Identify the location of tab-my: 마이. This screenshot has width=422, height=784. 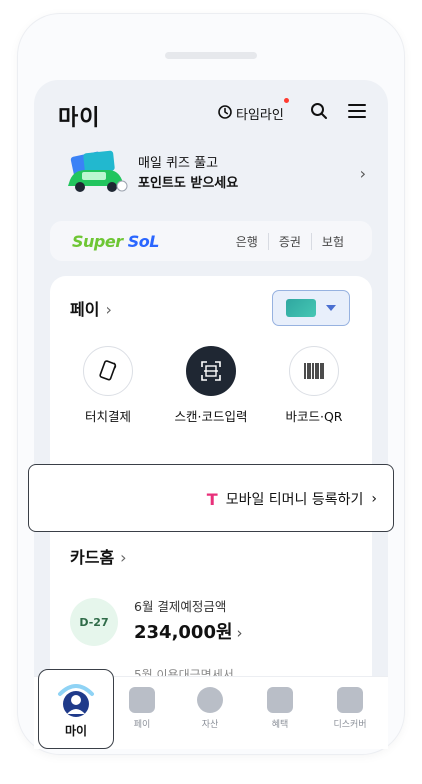
(76, 709).